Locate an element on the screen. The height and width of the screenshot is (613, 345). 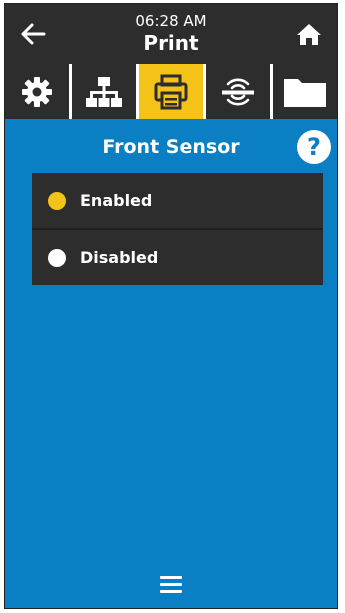
option-label: Enabled is located at coordinates (116, 200).